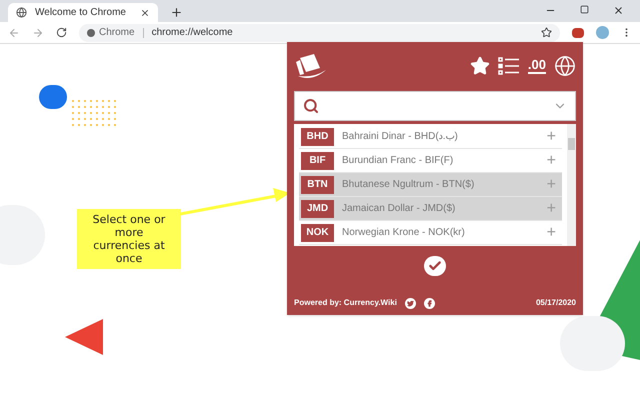 The image size is (640, 400). What do you see at coordinates (537, 66) in the screenshot?
I see `decimal-button: .00` at bounding box center [537, 66].